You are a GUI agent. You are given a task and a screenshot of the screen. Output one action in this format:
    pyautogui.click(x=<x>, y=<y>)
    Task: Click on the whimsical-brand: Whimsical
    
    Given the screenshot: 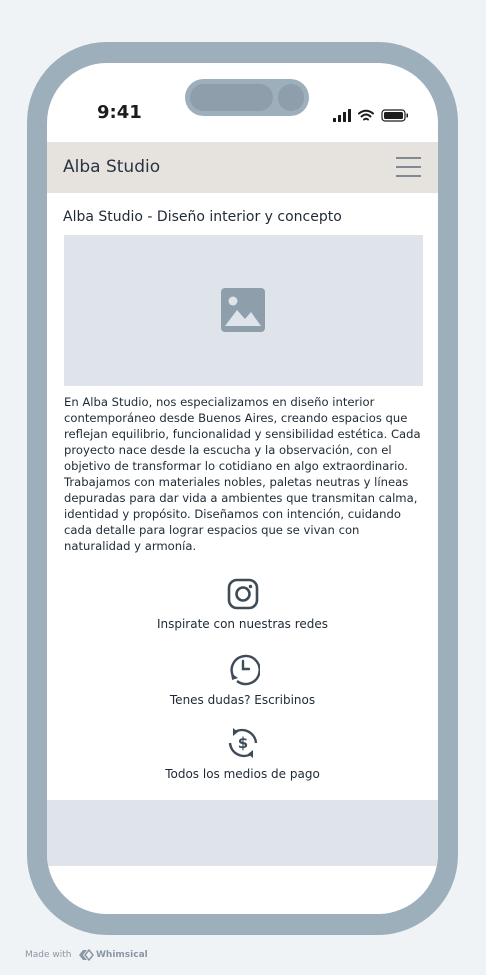 What is the action you would take?
    pyautogui.click(x=122, y=955)
    